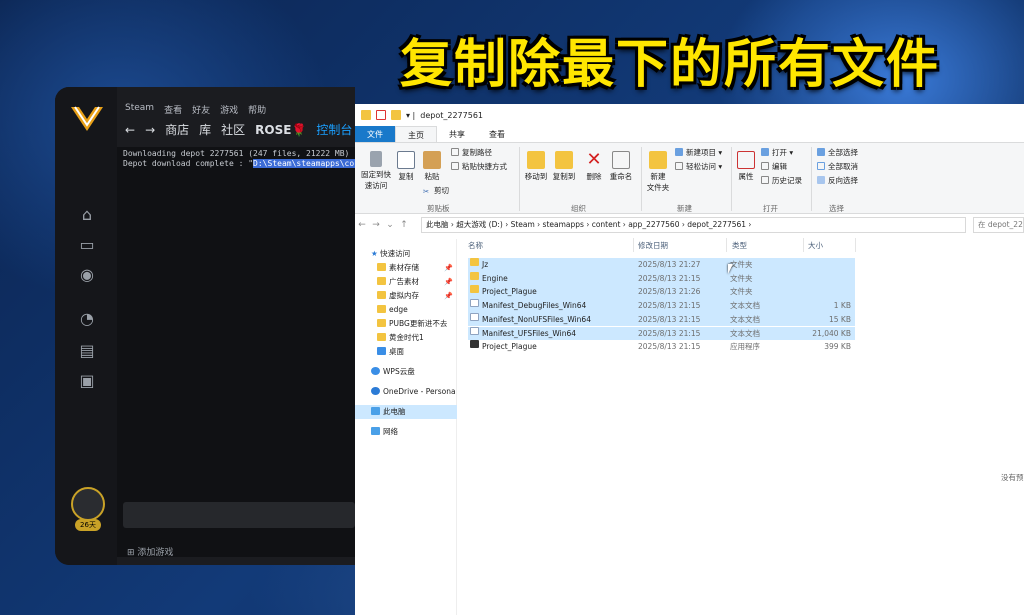  Describe the element at coordinates (536, 166) in the screenshot. I see `move-to-button: 移动到` at that location.